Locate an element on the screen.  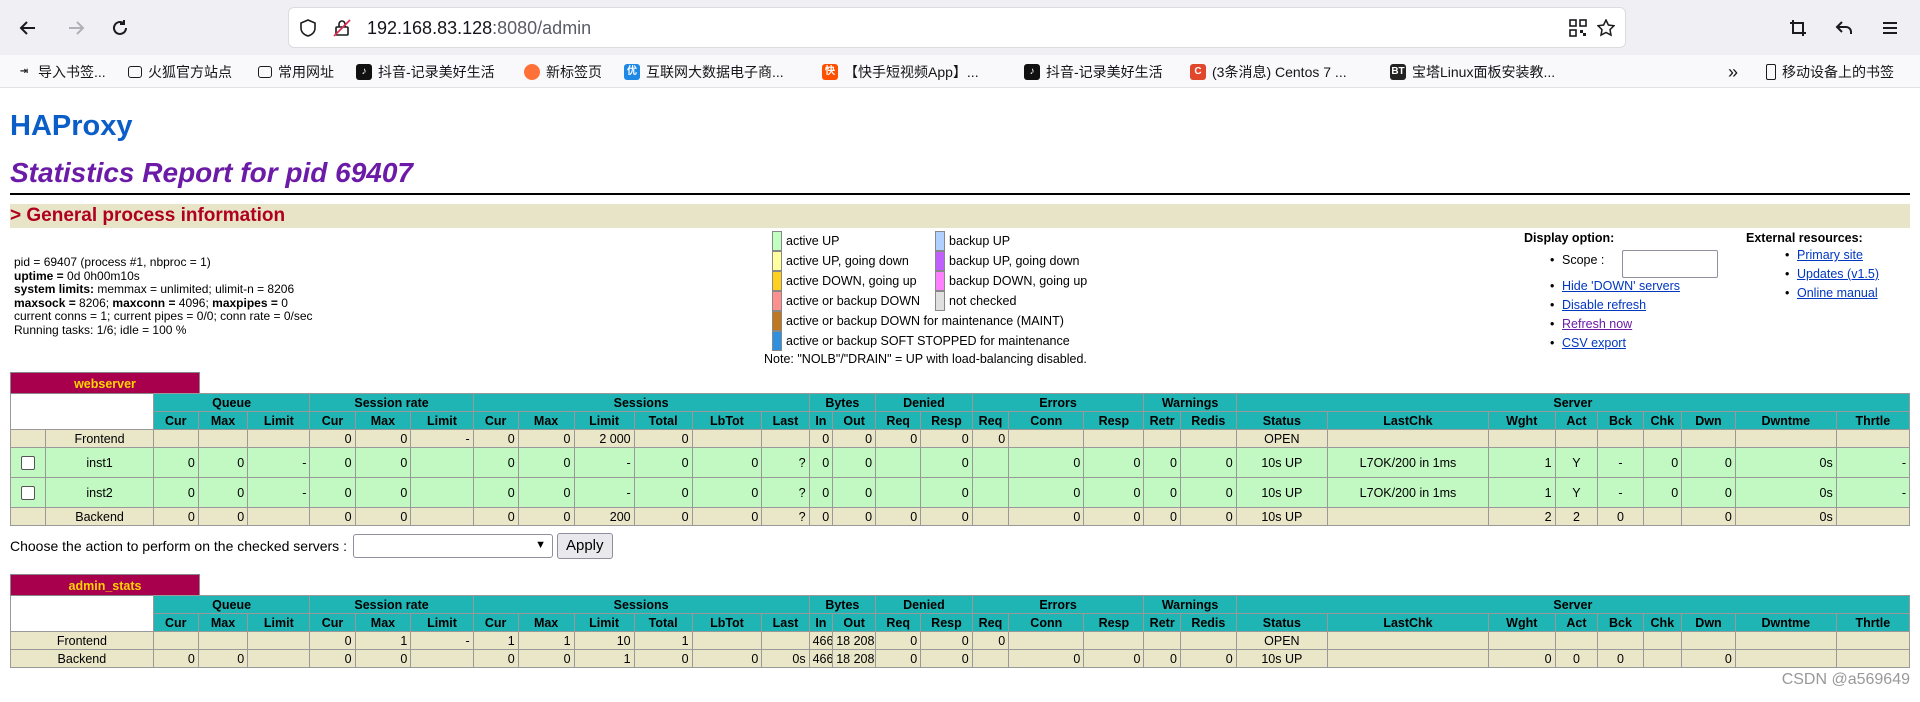
online-manual-link: Online manual is located at coordinates (1837, 293).